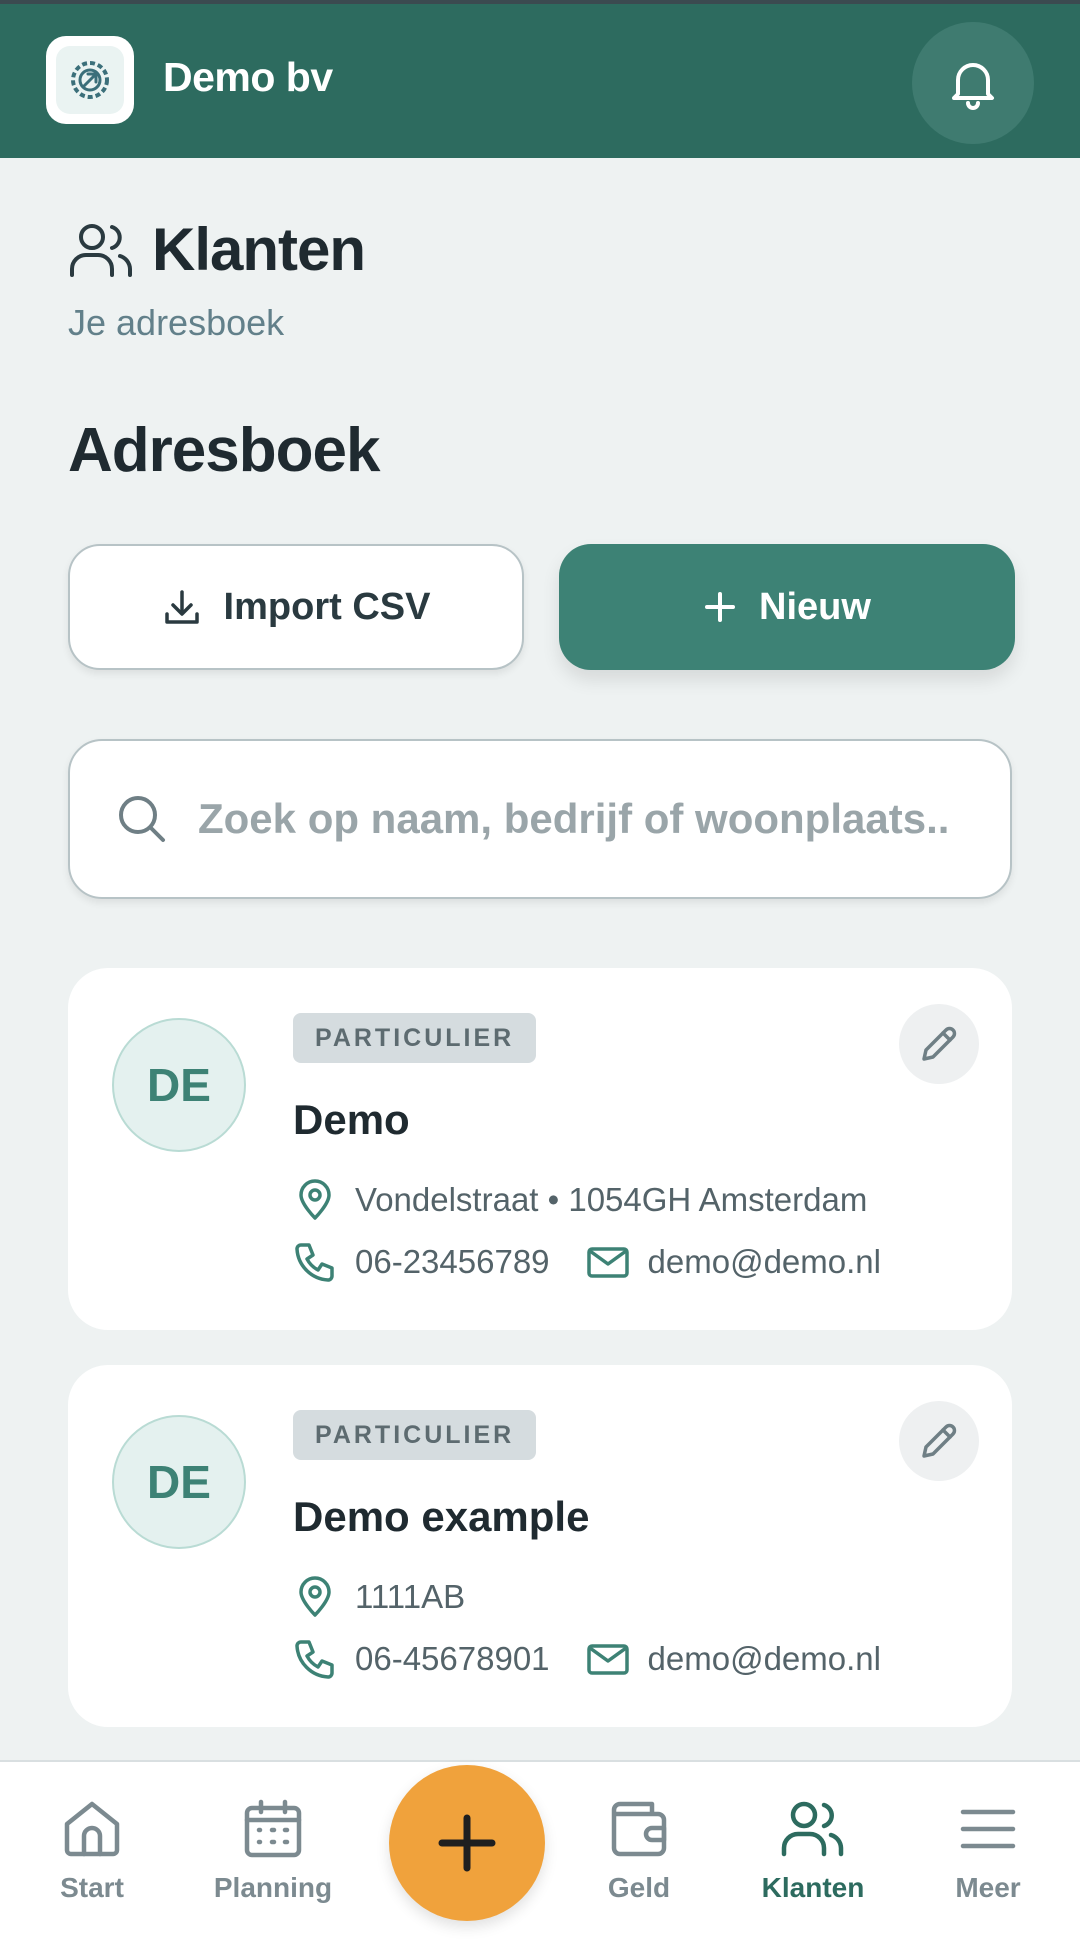 This screenshot has width=1080, height=1951. Describe the element at coordinates (815, 606) in the screenshot. I see `new-customer-label: Nieuw` at that location.